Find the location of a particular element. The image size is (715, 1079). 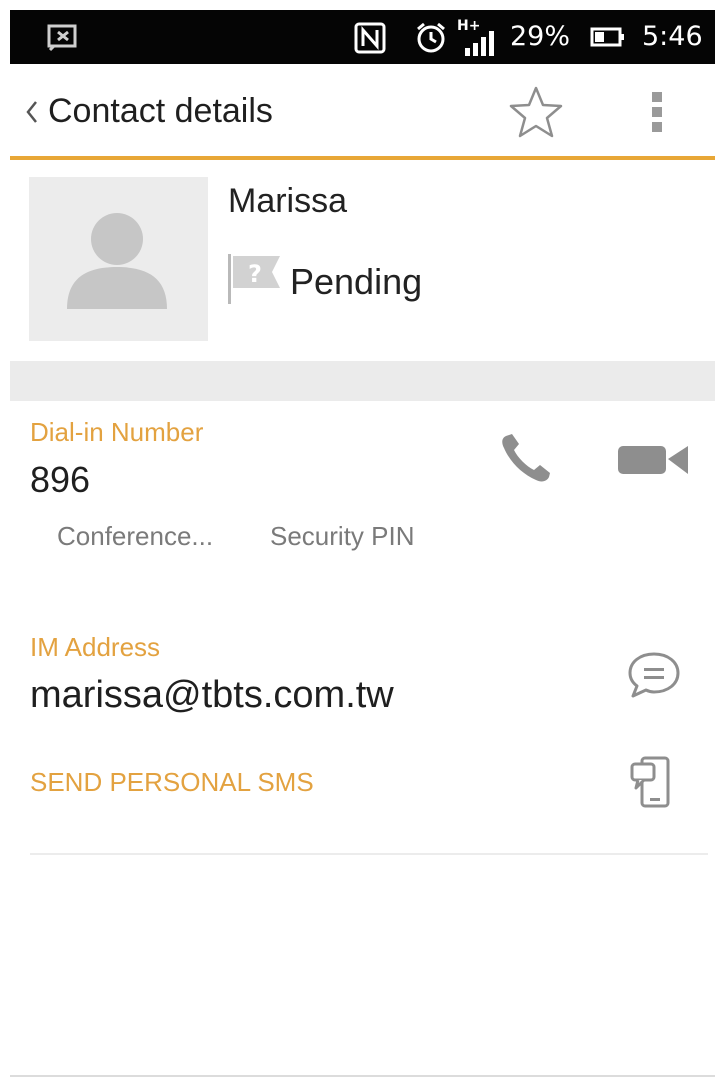

clock: 5:46 is located at coordinates (672, 36).